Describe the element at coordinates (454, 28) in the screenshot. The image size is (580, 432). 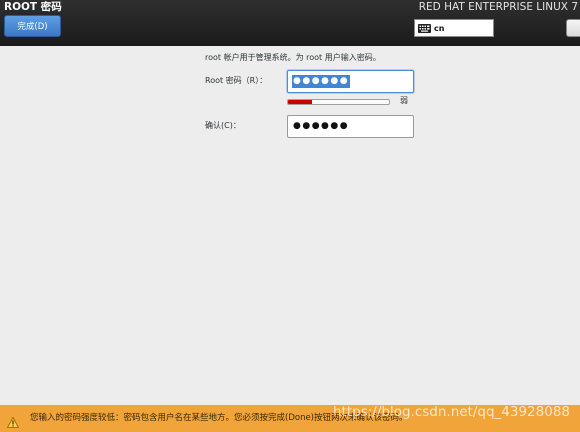
I see `keyboard-layout-indicator: cn` at that location.